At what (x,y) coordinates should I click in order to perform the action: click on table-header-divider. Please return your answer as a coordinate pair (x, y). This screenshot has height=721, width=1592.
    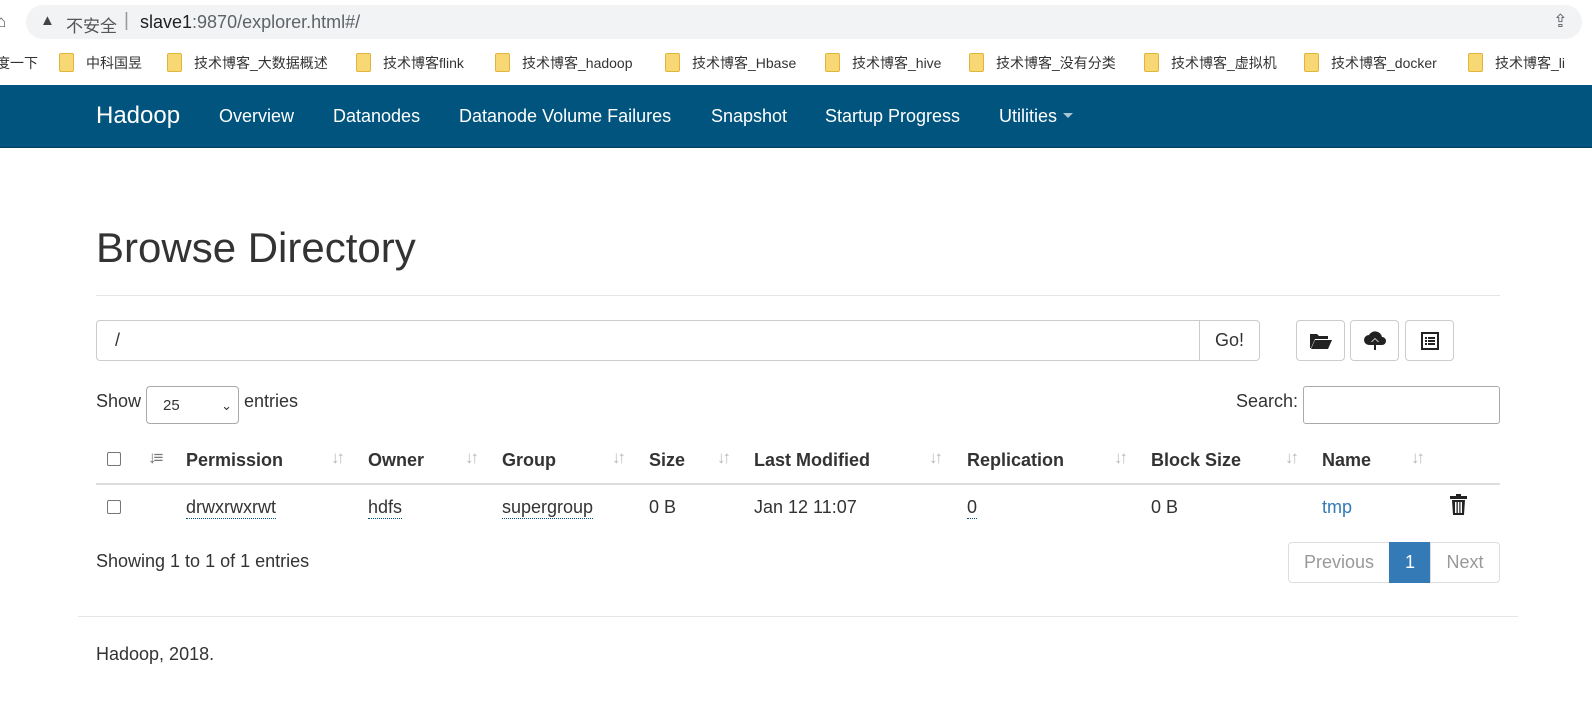
    Looking at the image, I should click on (798, 484).